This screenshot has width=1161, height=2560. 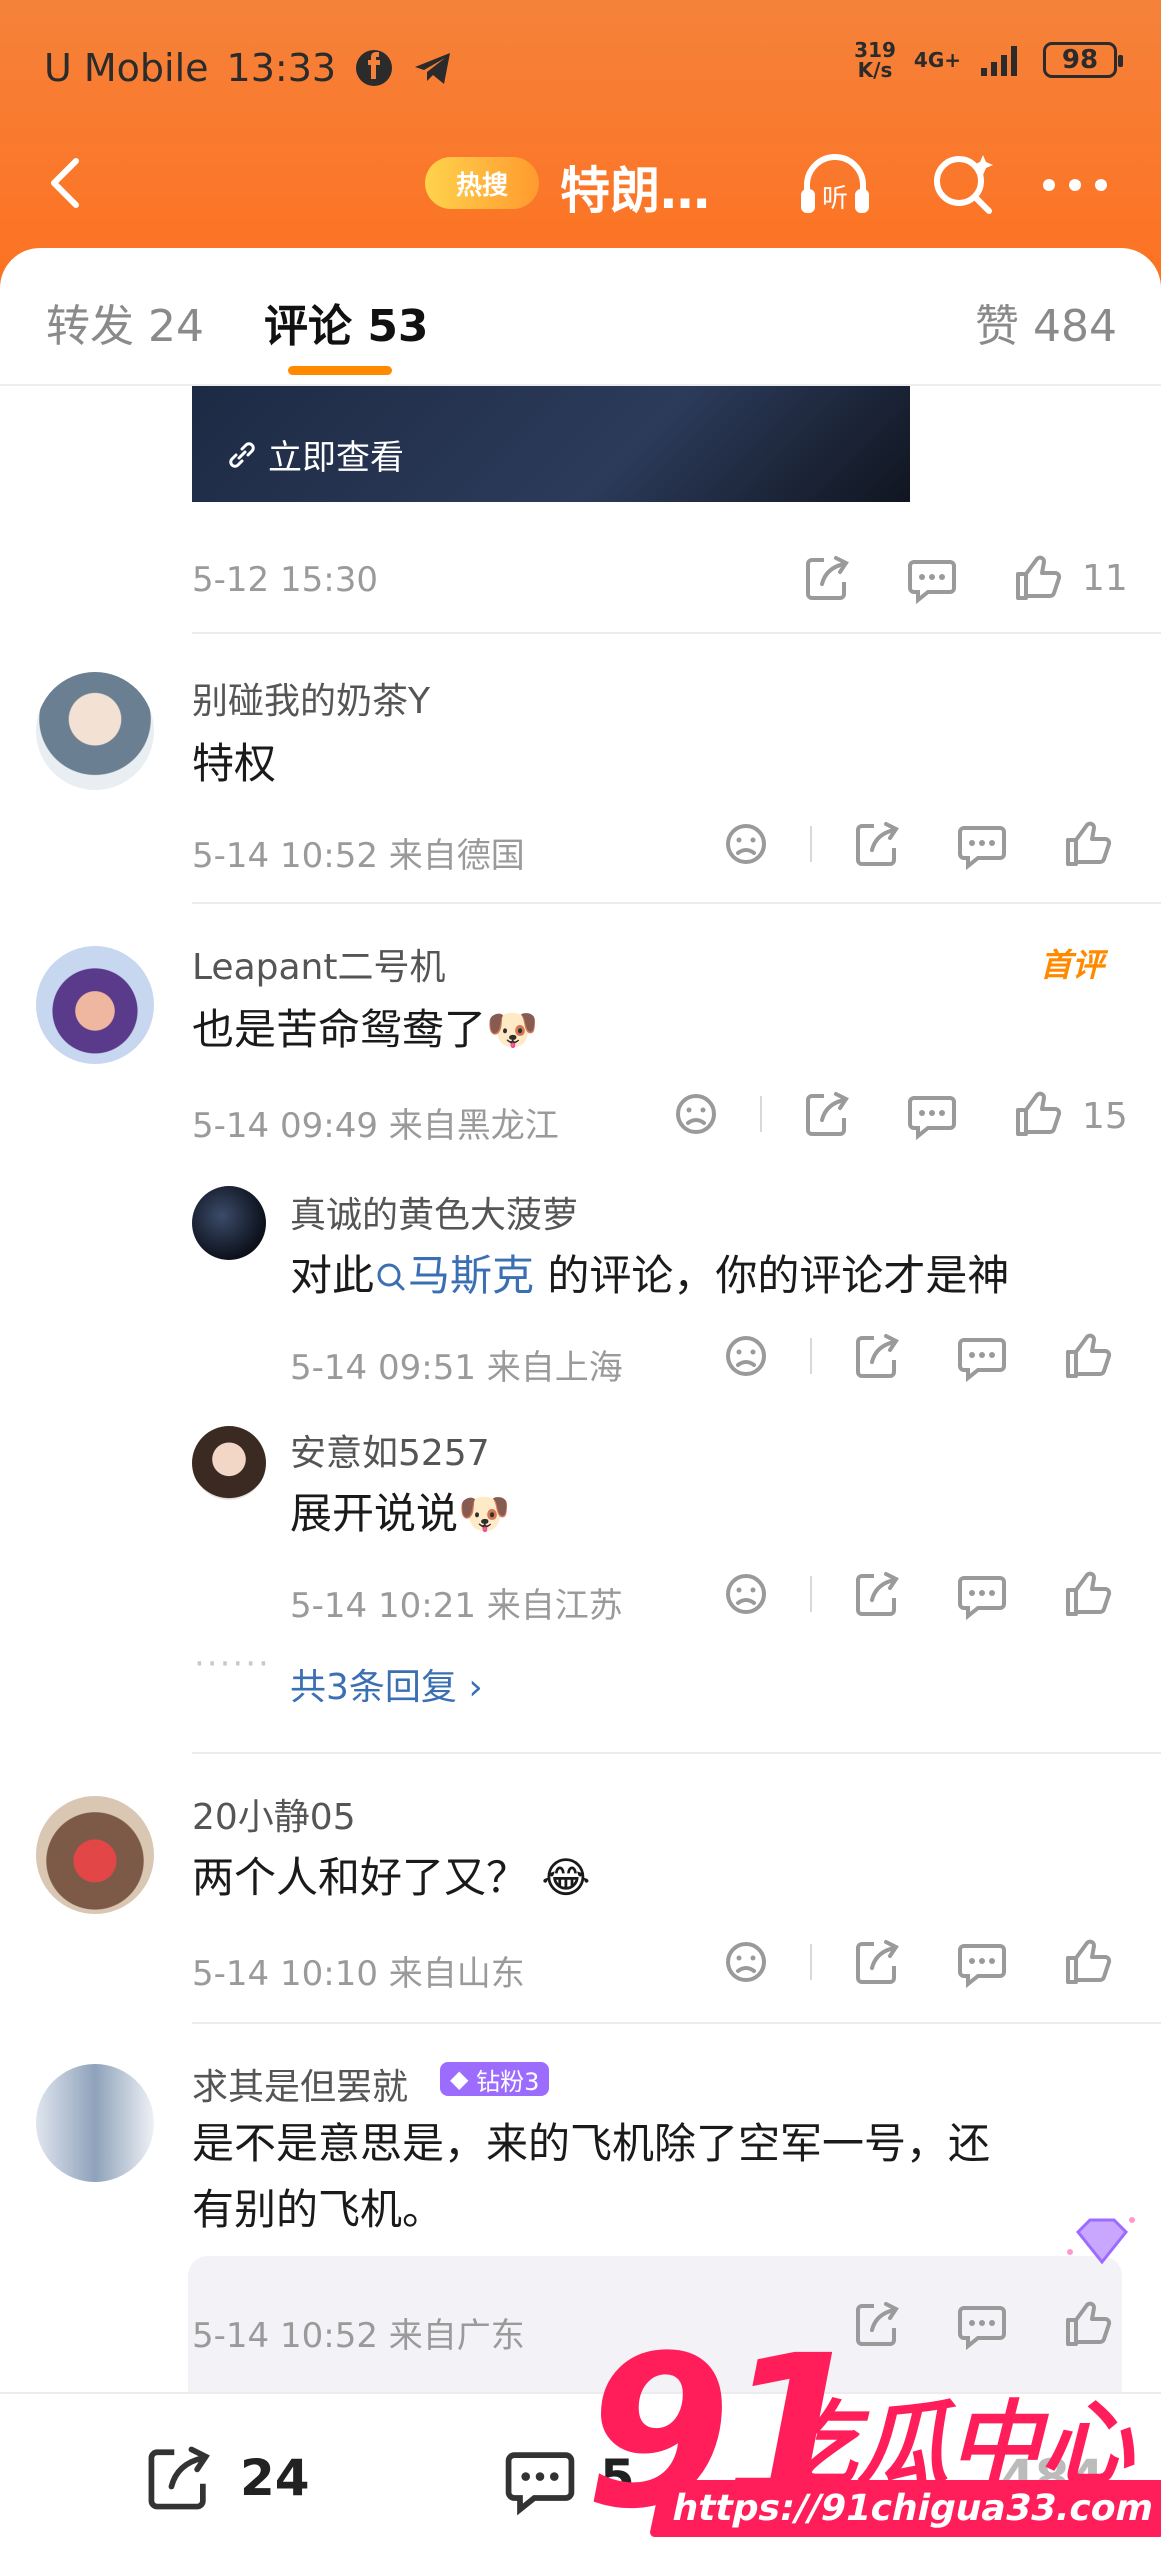 I want to click on diamond-icon: ◆, so click(x=463, y=2079).